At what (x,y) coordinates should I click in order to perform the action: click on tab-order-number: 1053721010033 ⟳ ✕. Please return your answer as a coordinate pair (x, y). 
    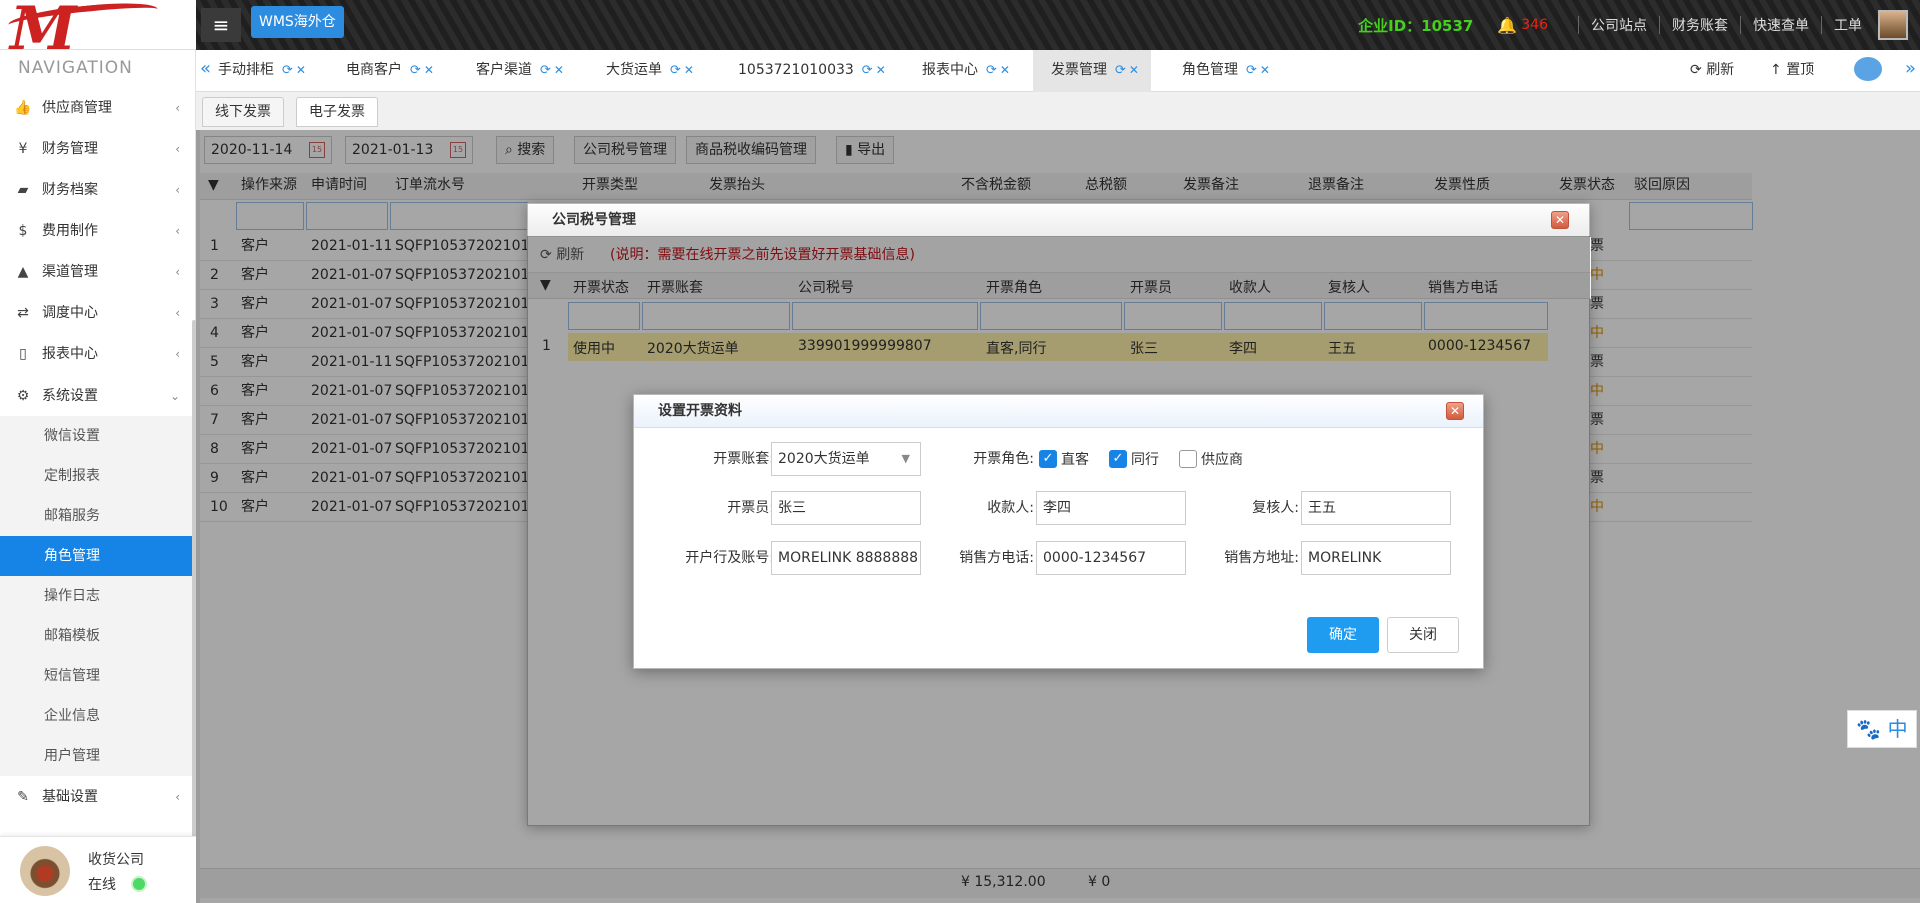
    Looking at the image, I should click on (812, 71).